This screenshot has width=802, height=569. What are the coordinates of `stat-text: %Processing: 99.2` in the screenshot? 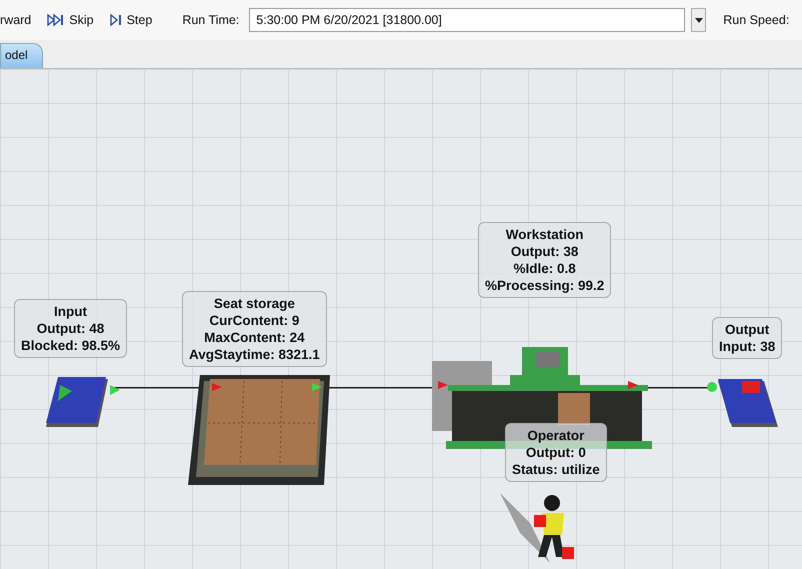 It's located at (544, 285).